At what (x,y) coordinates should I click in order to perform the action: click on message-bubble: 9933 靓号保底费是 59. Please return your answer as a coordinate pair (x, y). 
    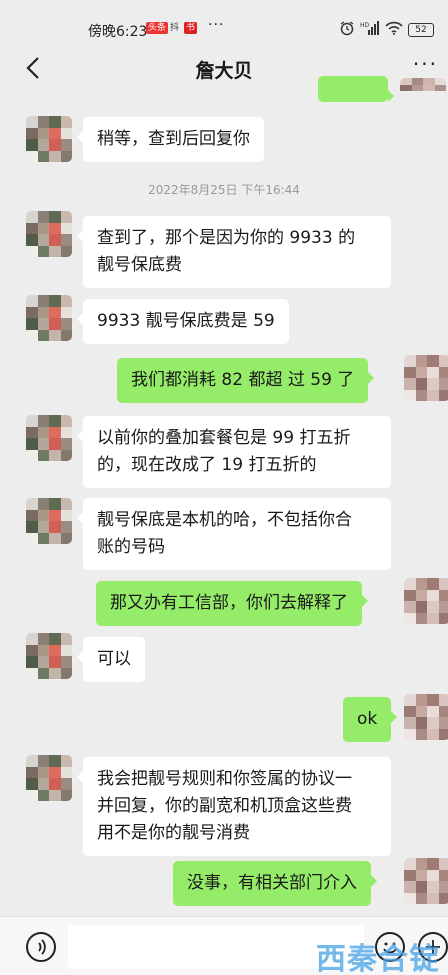
    Looking at the image, I should click on (183, 321).